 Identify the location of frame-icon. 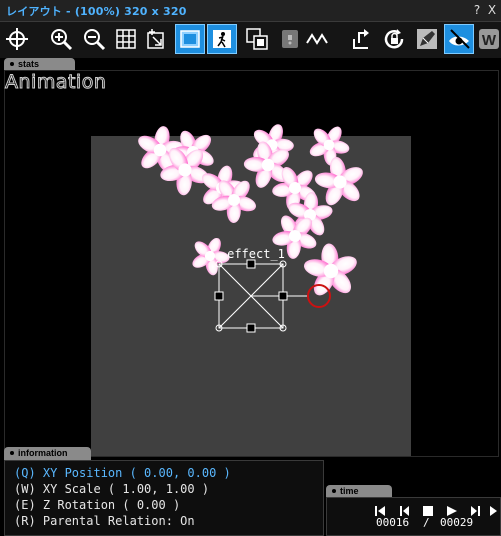
(190, 39).